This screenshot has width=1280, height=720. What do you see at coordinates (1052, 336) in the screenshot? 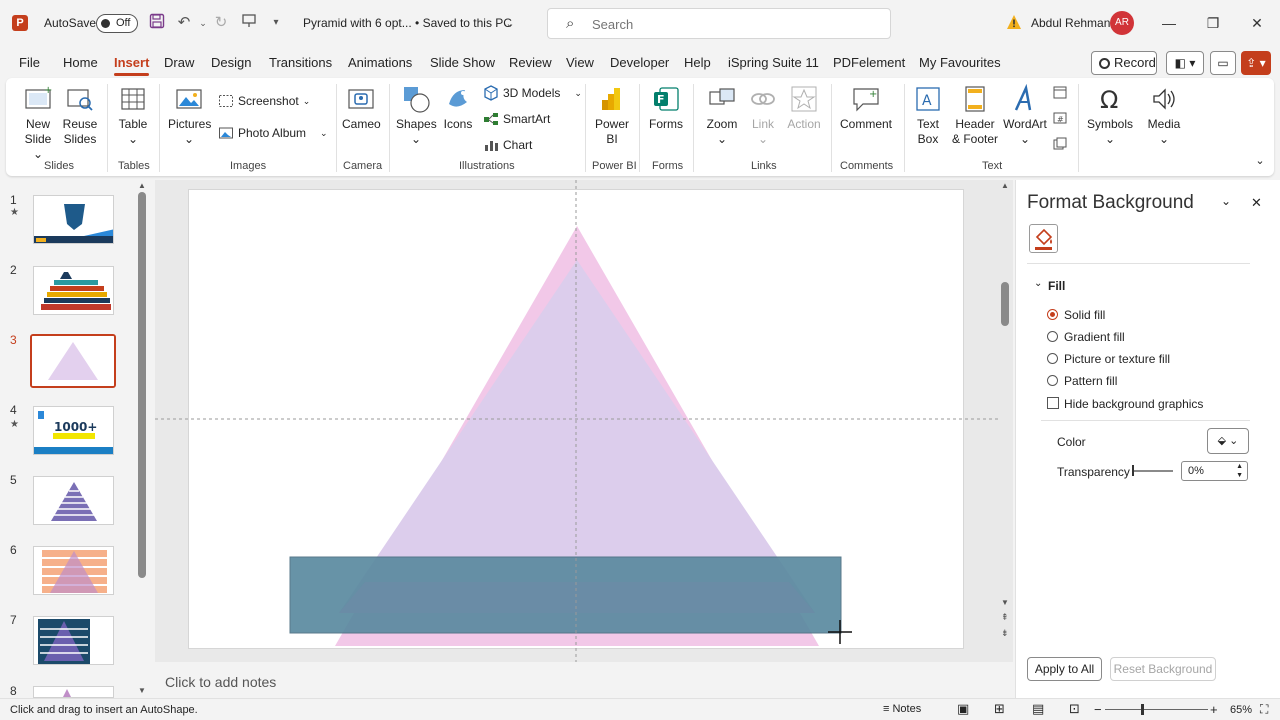
I see `gradient-fill-radio` at bounding box center [1052, 336].